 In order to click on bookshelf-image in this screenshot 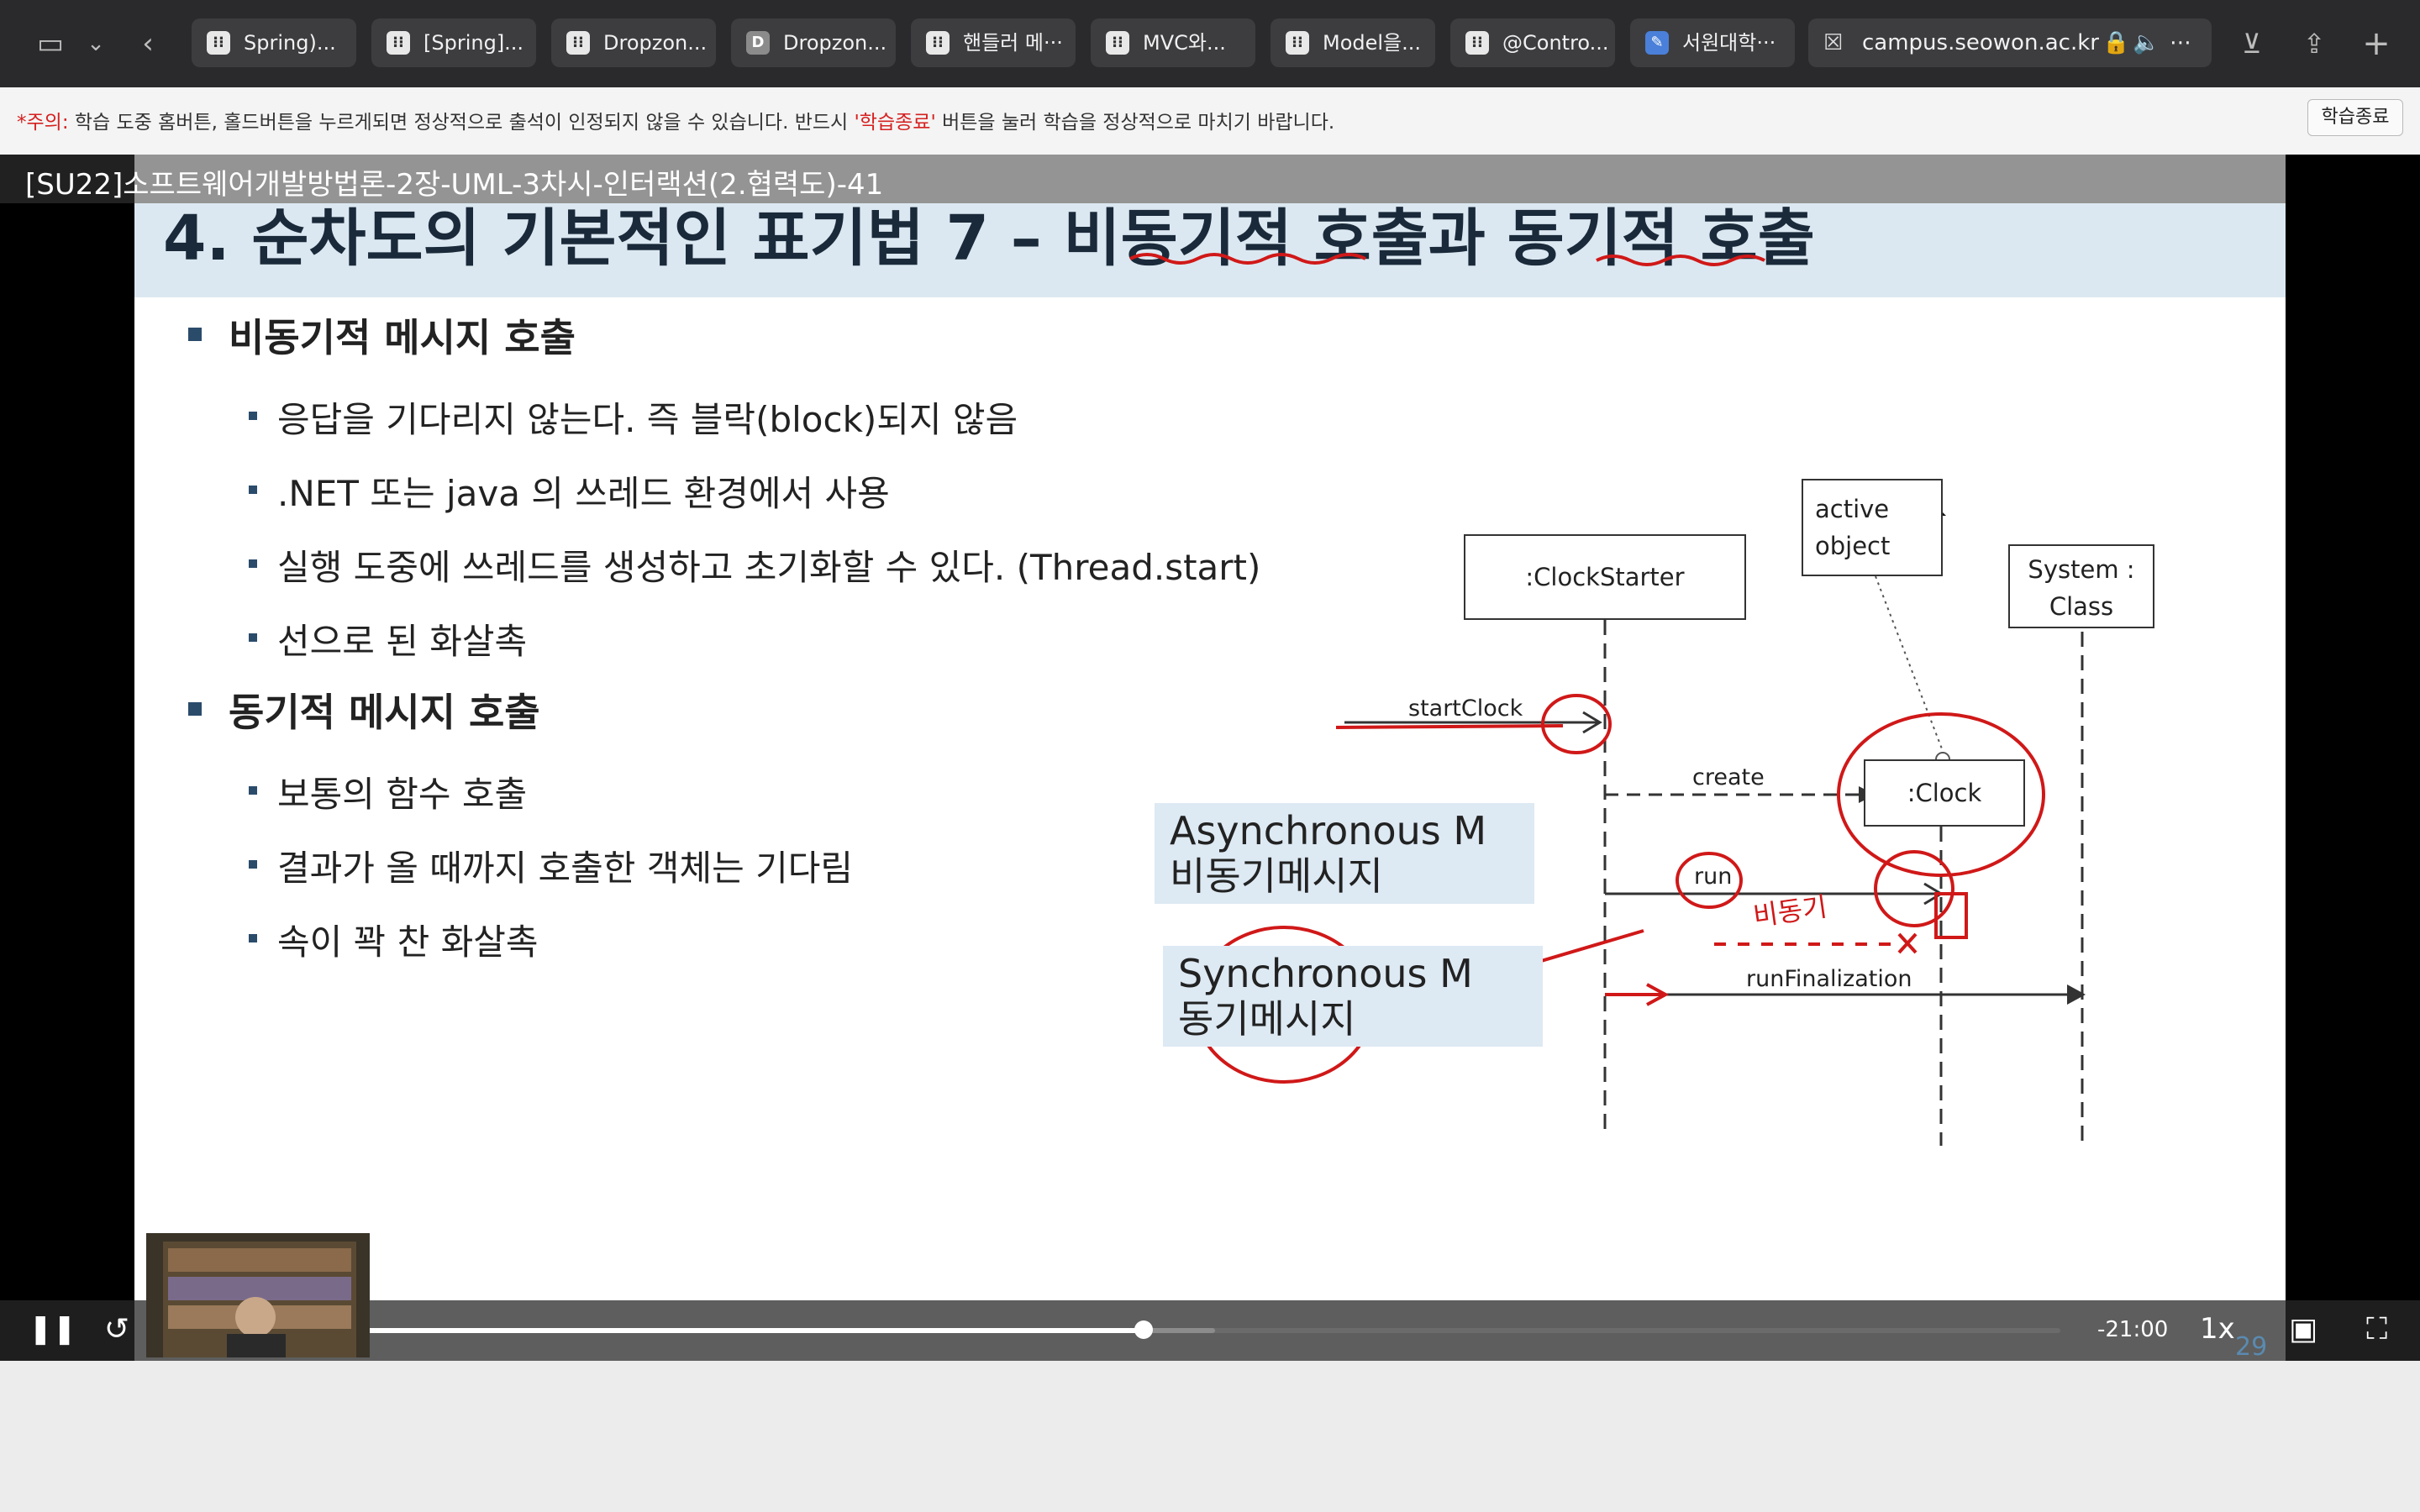, I will do `click(258, 1295)`.